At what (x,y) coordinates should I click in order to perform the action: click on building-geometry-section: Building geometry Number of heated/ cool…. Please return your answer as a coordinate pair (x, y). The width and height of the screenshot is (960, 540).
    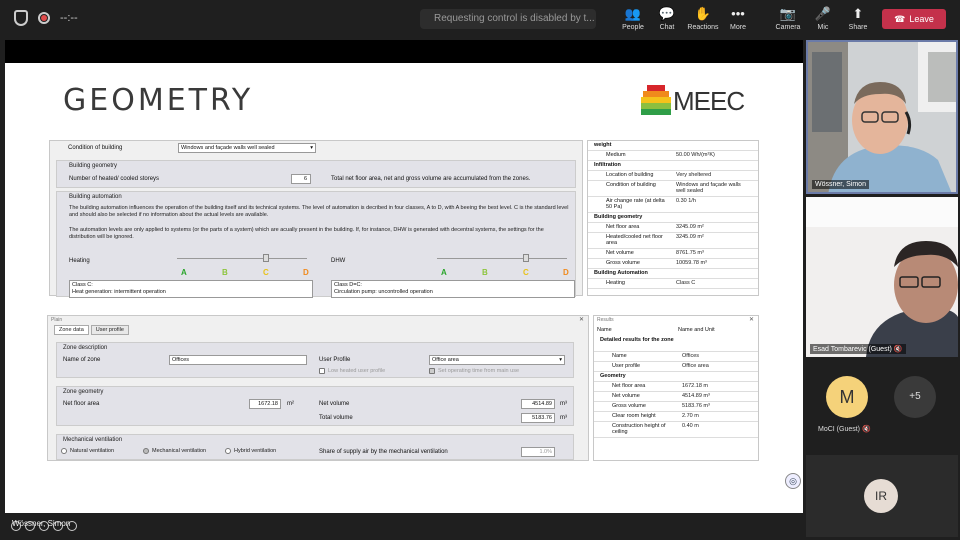
    Looking at the image, I should click on (316, 174).